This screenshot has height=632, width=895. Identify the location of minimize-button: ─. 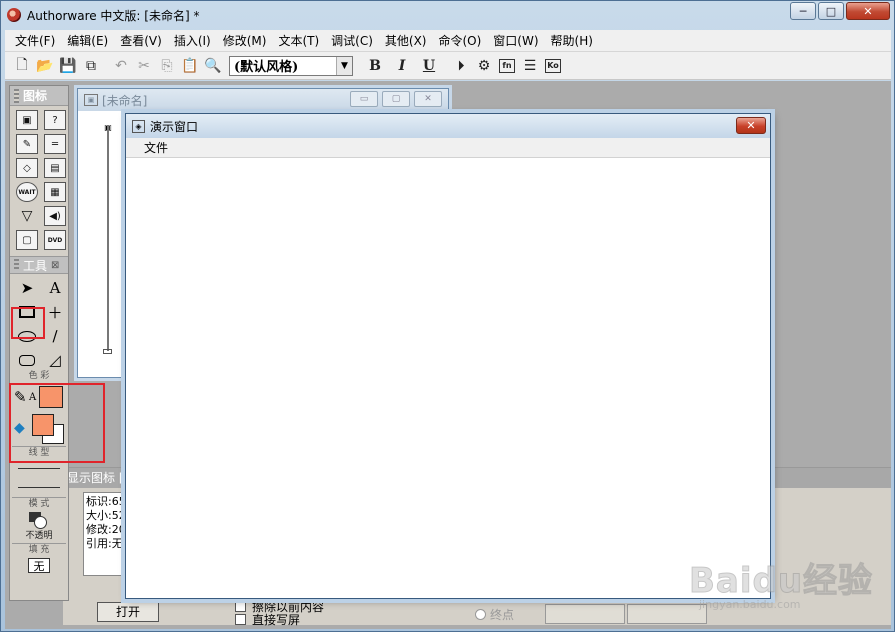
(803, 11).